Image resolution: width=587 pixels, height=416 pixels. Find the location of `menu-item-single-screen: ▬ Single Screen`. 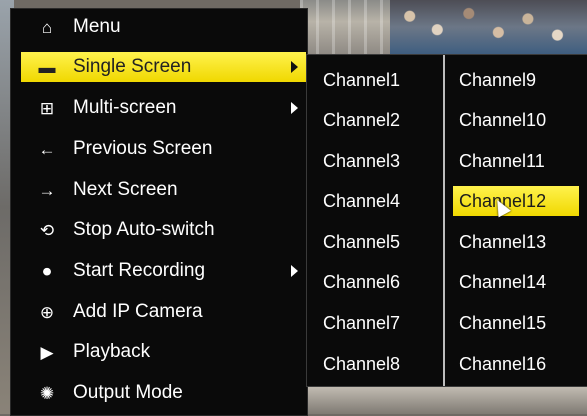

menu-item-single-screen: ▬ Single Screen is located at coordinates (163, 67).